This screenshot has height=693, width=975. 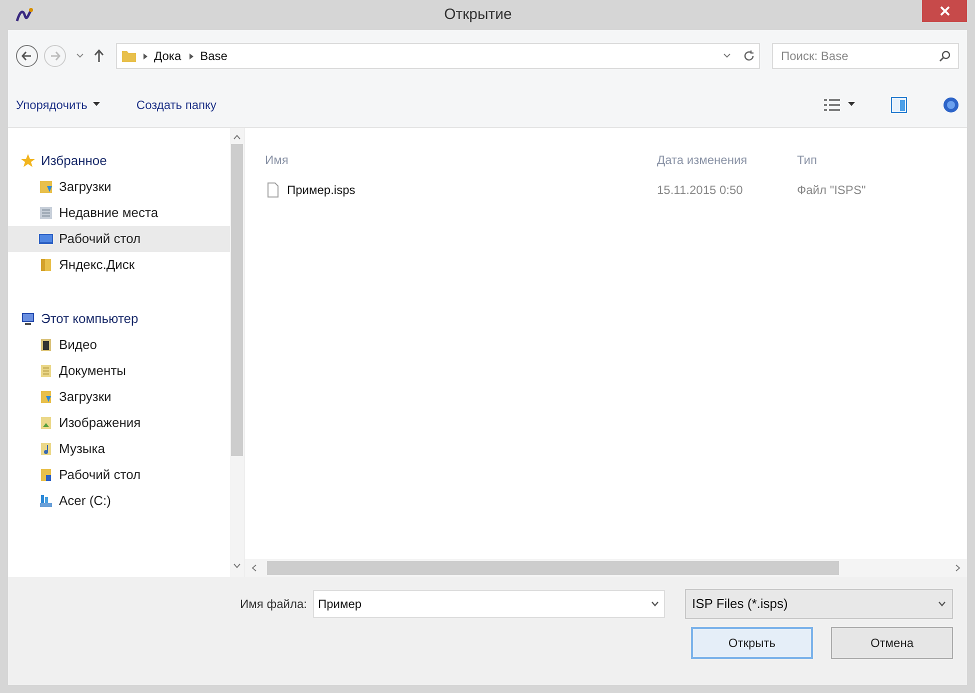 What do you see at coordinates (214, 56) in the screenshot?
I see `breadcrumb-item: Base` at bounding box center [214, 56].